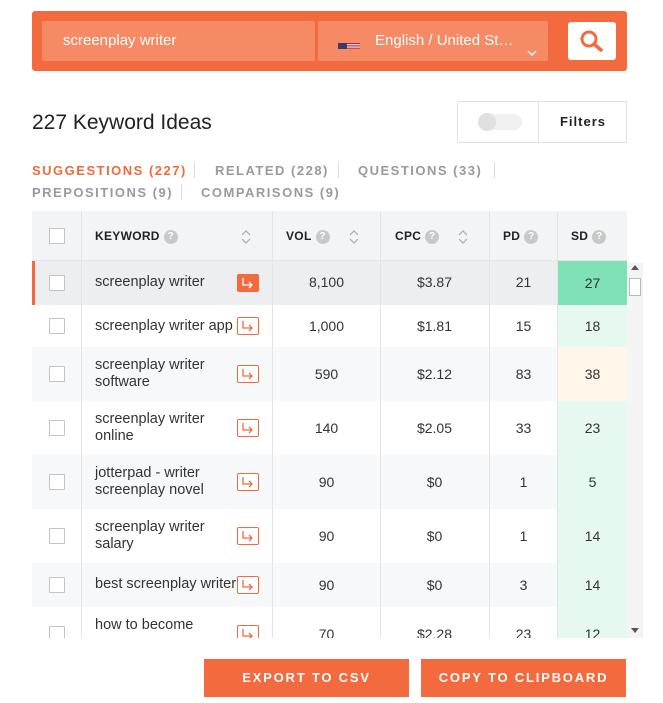 Image resolution: width=663 pixels, height=703 pixels. I want to click on export-csv-button: EXPORT TO CSV, so click(306, 678).